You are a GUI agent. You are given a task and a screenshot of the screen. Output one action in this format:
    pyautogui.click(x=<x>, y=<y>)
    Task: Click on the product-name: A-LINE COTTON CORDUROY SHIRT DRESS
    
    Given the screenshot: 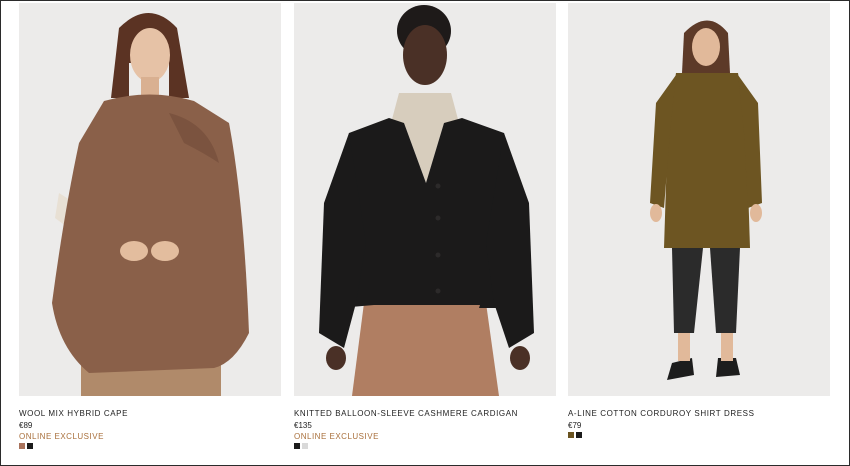 What is the action you would take?
    pyautogui.click(x=699, y=414)
    